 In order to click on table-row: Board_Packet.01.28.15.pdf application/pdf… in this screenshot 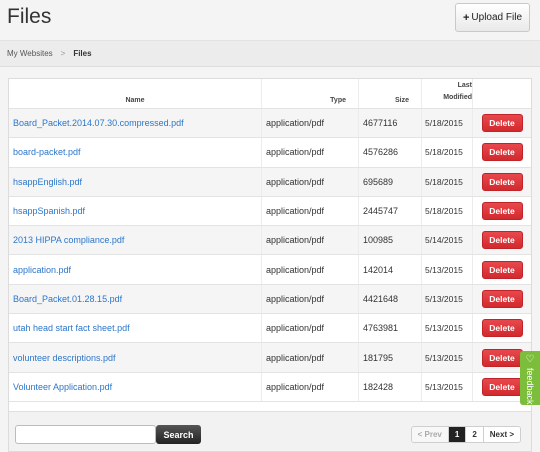, I will do `click(270, 299)`.